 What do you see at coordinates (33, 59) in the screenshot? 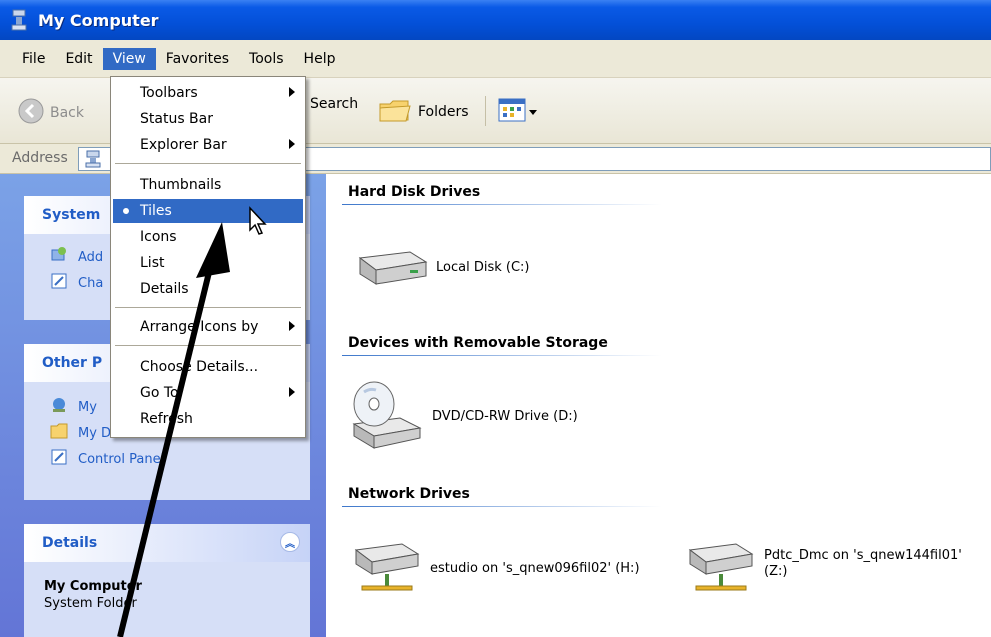
I see `menu-file: File` at bounding box center [33, 59].